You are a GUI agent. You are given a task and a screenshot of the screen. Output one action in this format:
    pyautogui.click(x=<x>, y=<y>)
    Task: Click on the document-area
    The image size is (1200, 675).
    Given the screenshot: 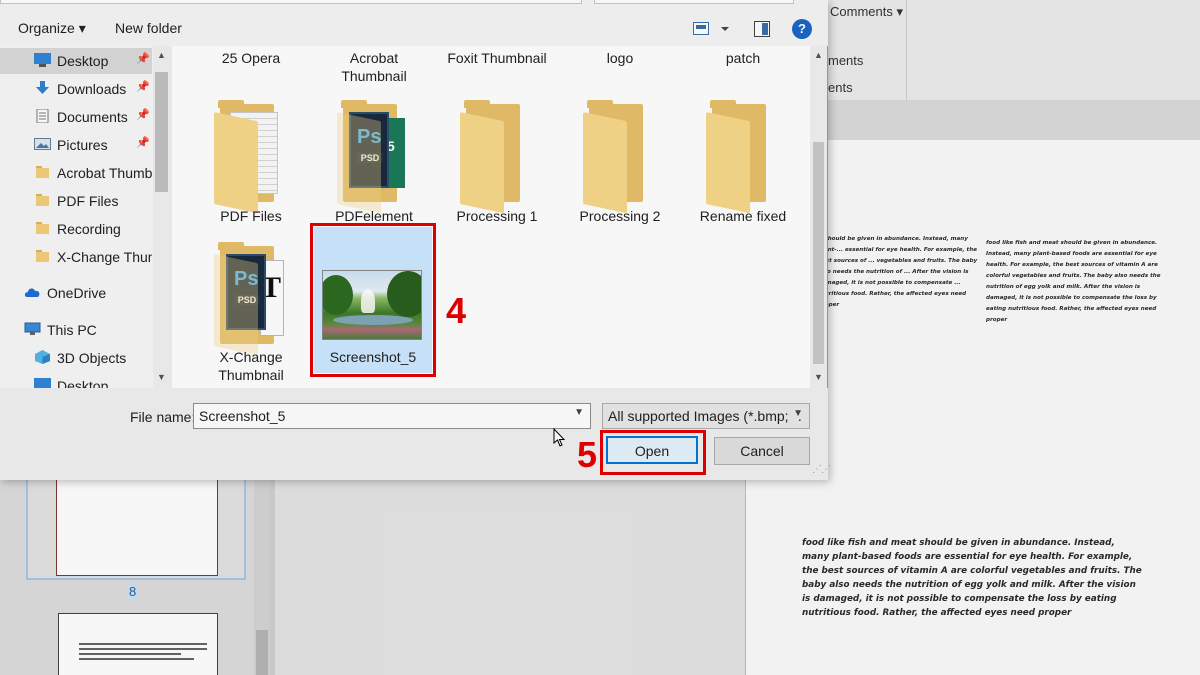 What is the action you would take?
    pyautogui.click(x=510, y=577)
    